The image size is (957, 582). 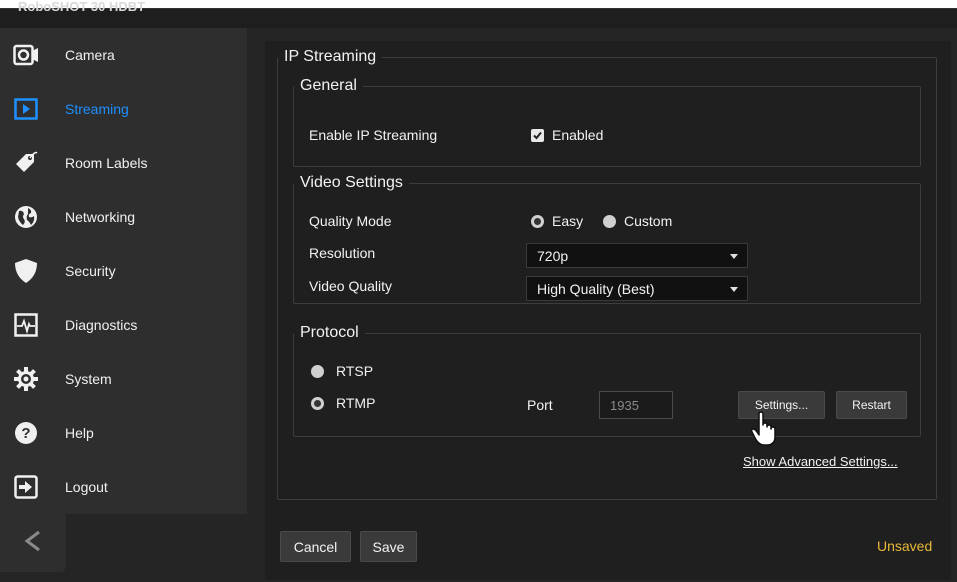 What do you see at coordinates (106, 163) in the screenshot?
I see `sidebar-item-label: Room Labels` at bounding box center [106, 163].